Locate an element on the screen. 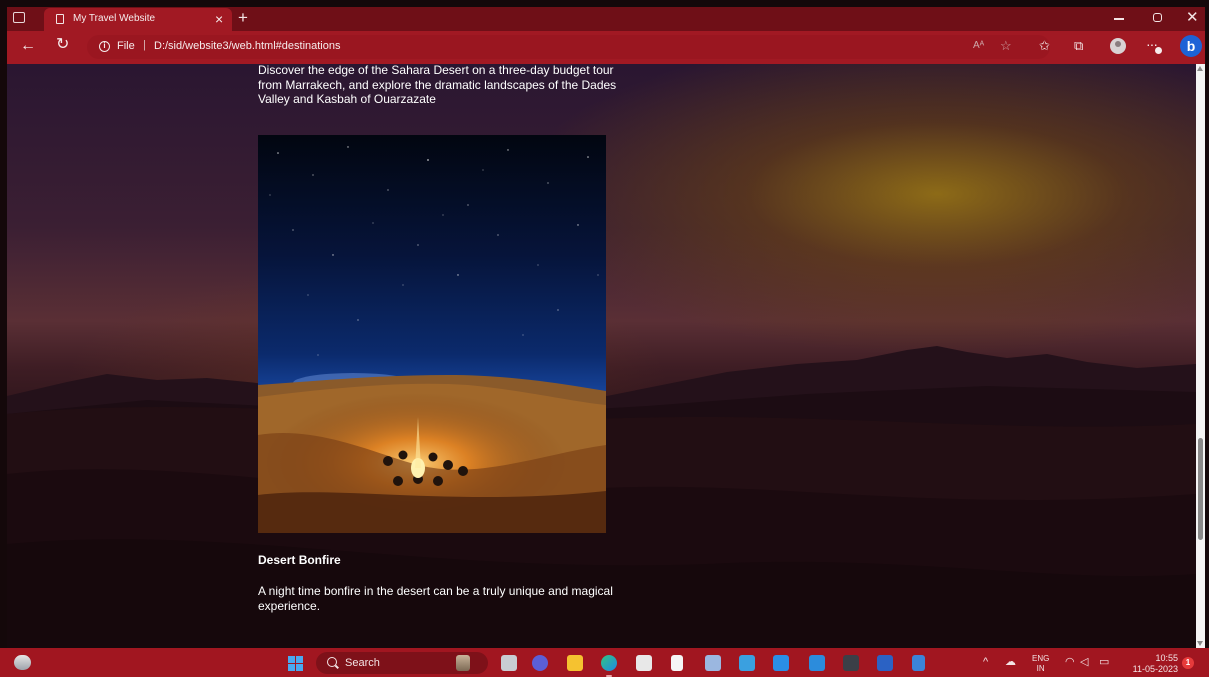  weather-widget-icon is located at coordinates (22, 662).